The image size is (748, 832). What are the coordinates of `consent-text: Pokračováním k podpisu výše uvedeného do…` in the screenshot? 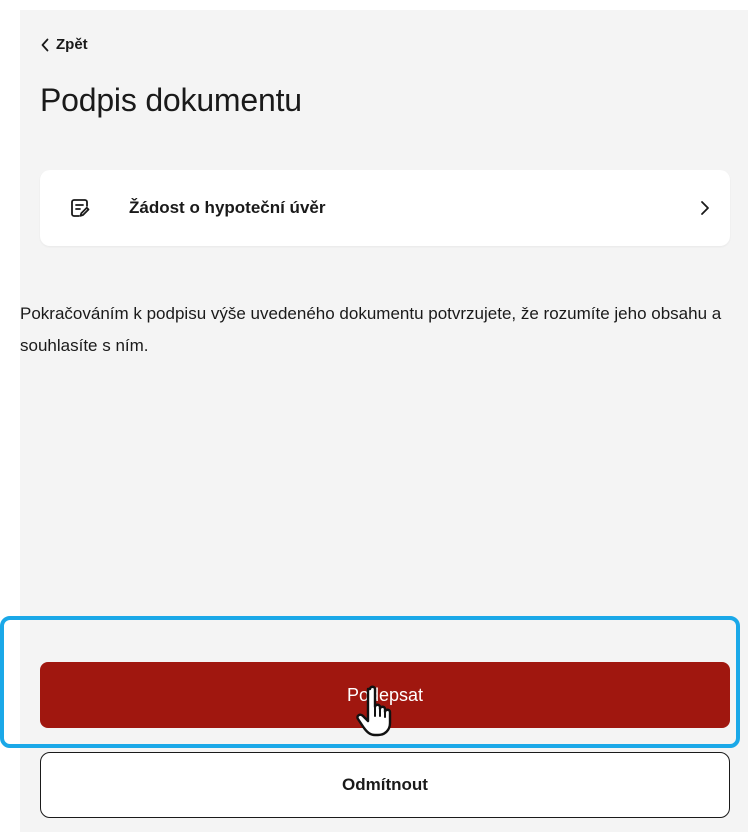 It's located at (371, 329).